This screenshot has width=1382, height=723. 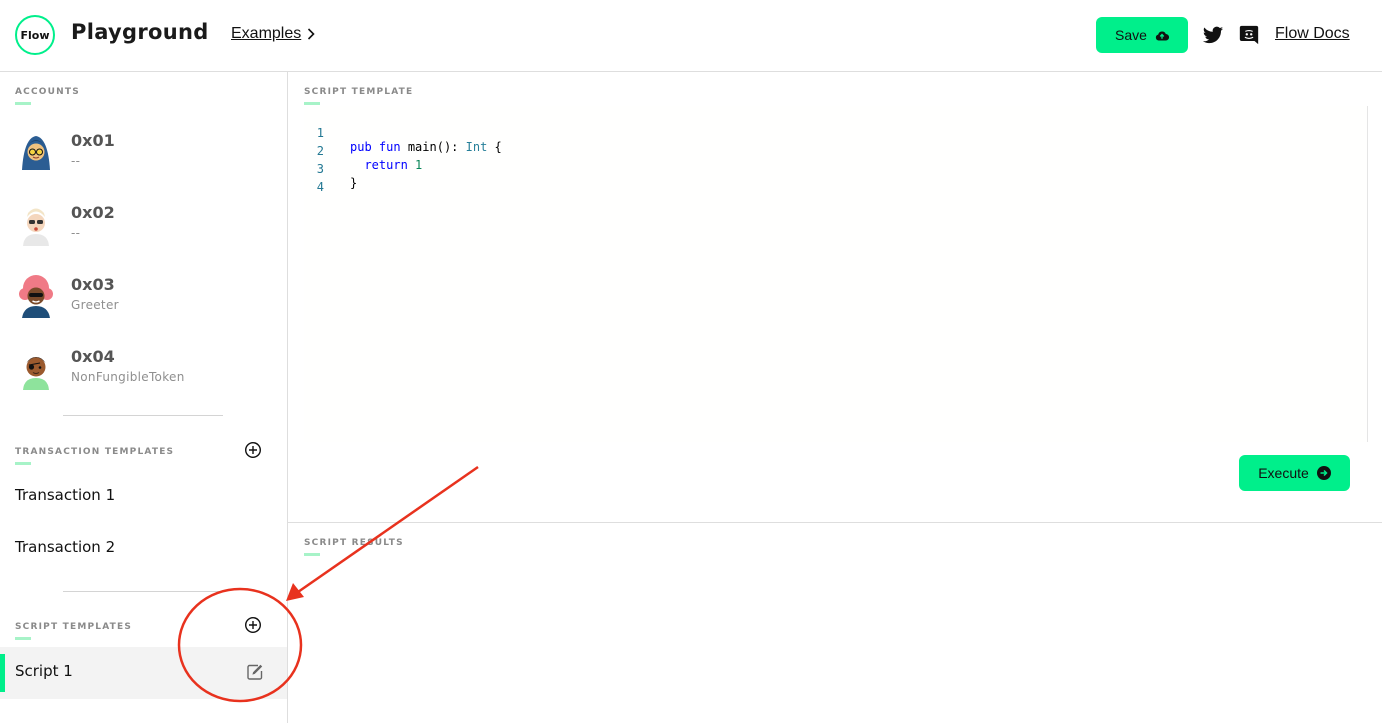 I want to click on transaction-templates-label: TRANSACTION TEMPLATES, so click(x=95, y=456).